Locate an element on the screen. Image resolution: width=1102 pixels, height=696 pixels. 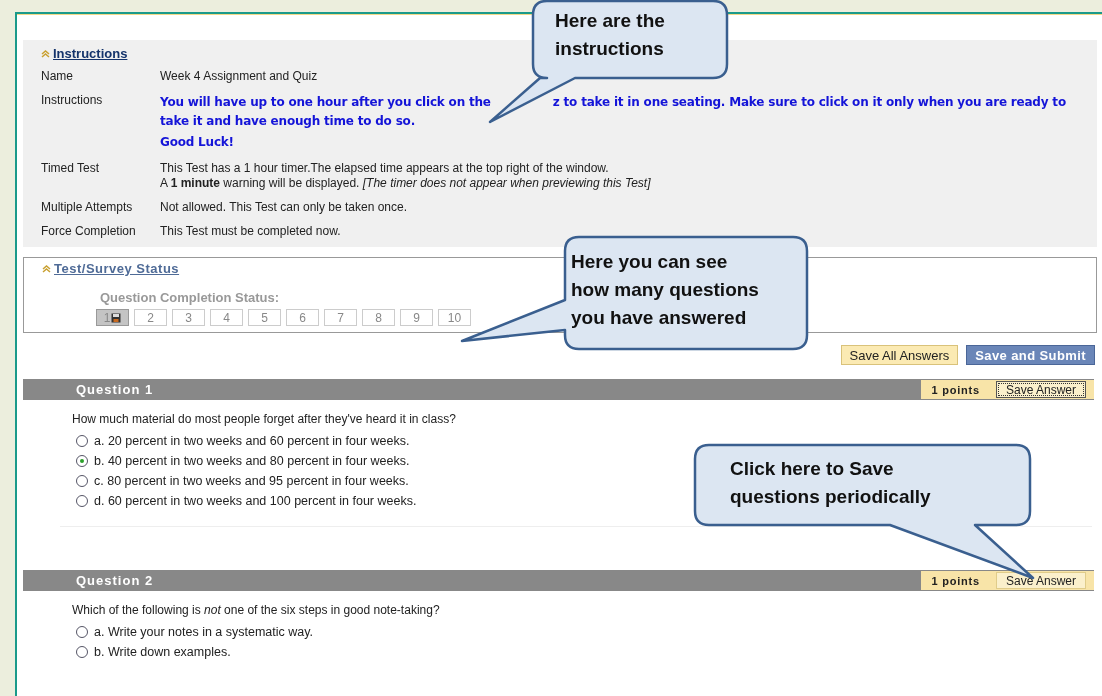
info-label: Timed Test is located at coordinates (71, 169).